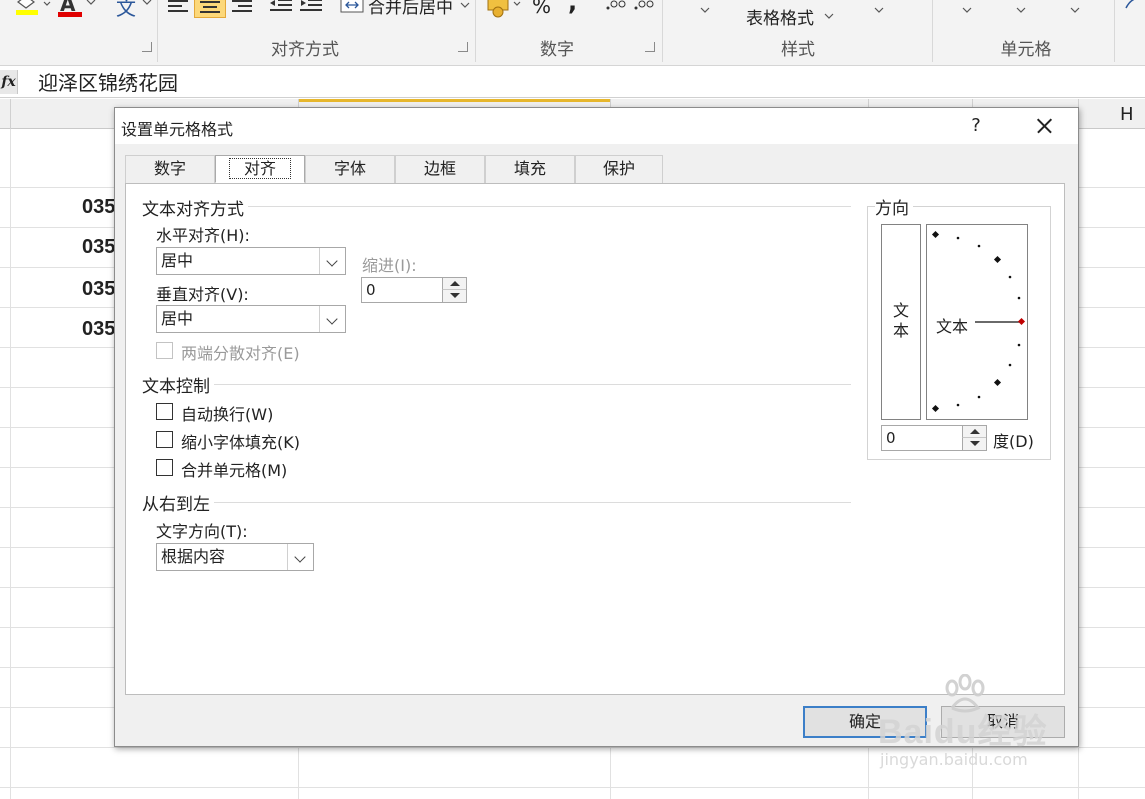 Image resolution: width=1145 pixels, height=799 pixels. Describe the element at coordinates (178, 9) in the screenshot. I see `align-left-button` at that location.